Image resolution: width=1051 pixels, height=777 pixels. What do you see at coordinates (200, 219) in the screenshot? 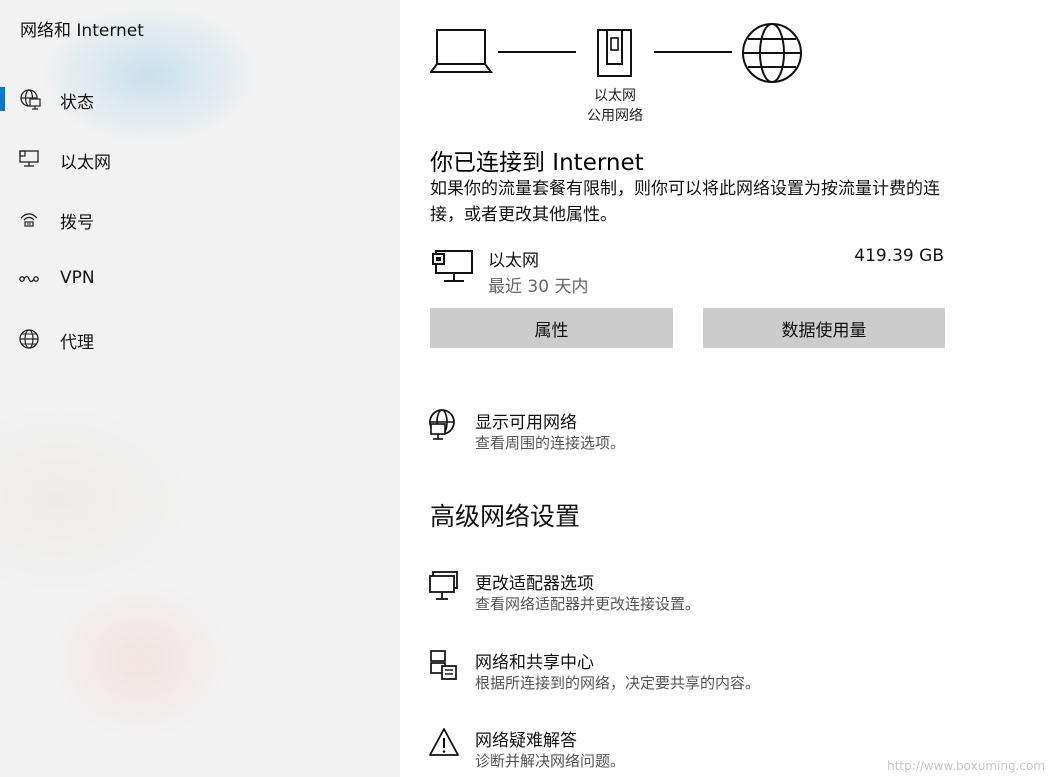
I see `sidebar-item-dialup: 拨号` at bounding box center [200, 219].